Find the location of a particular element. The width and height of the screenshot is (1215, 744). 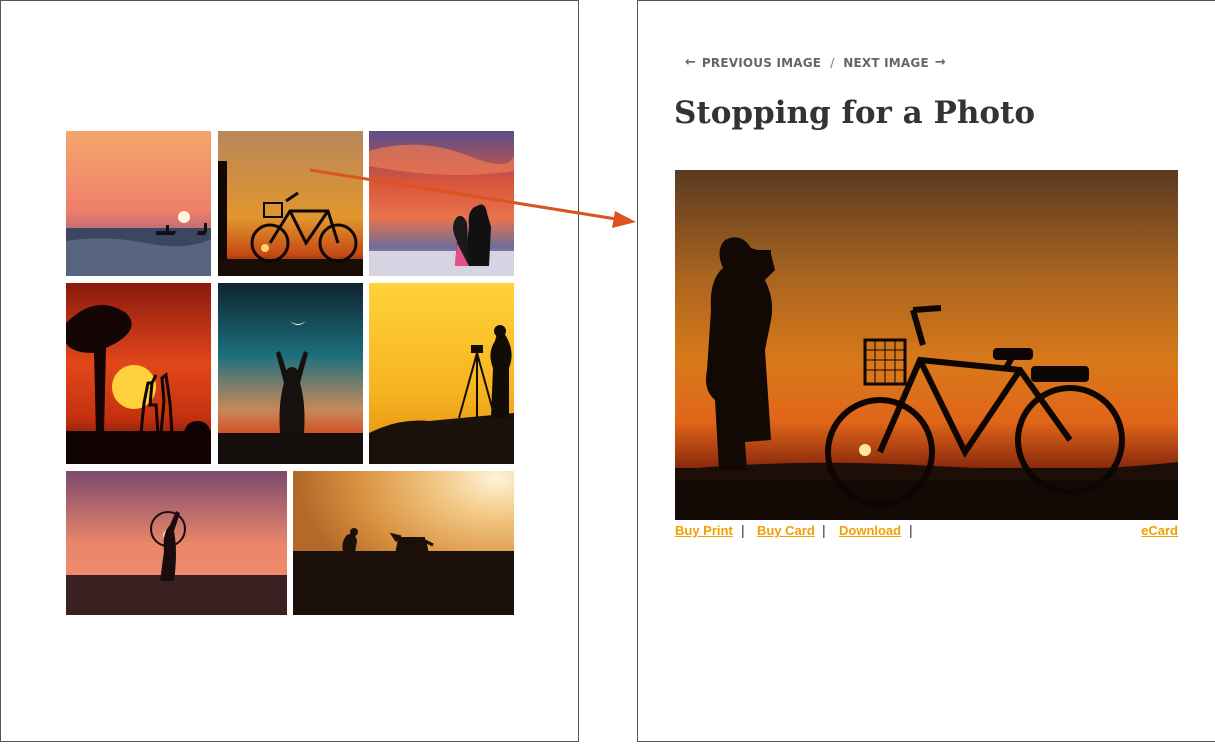

thumbnail-moon-reach is located at coordinates (290, 373).